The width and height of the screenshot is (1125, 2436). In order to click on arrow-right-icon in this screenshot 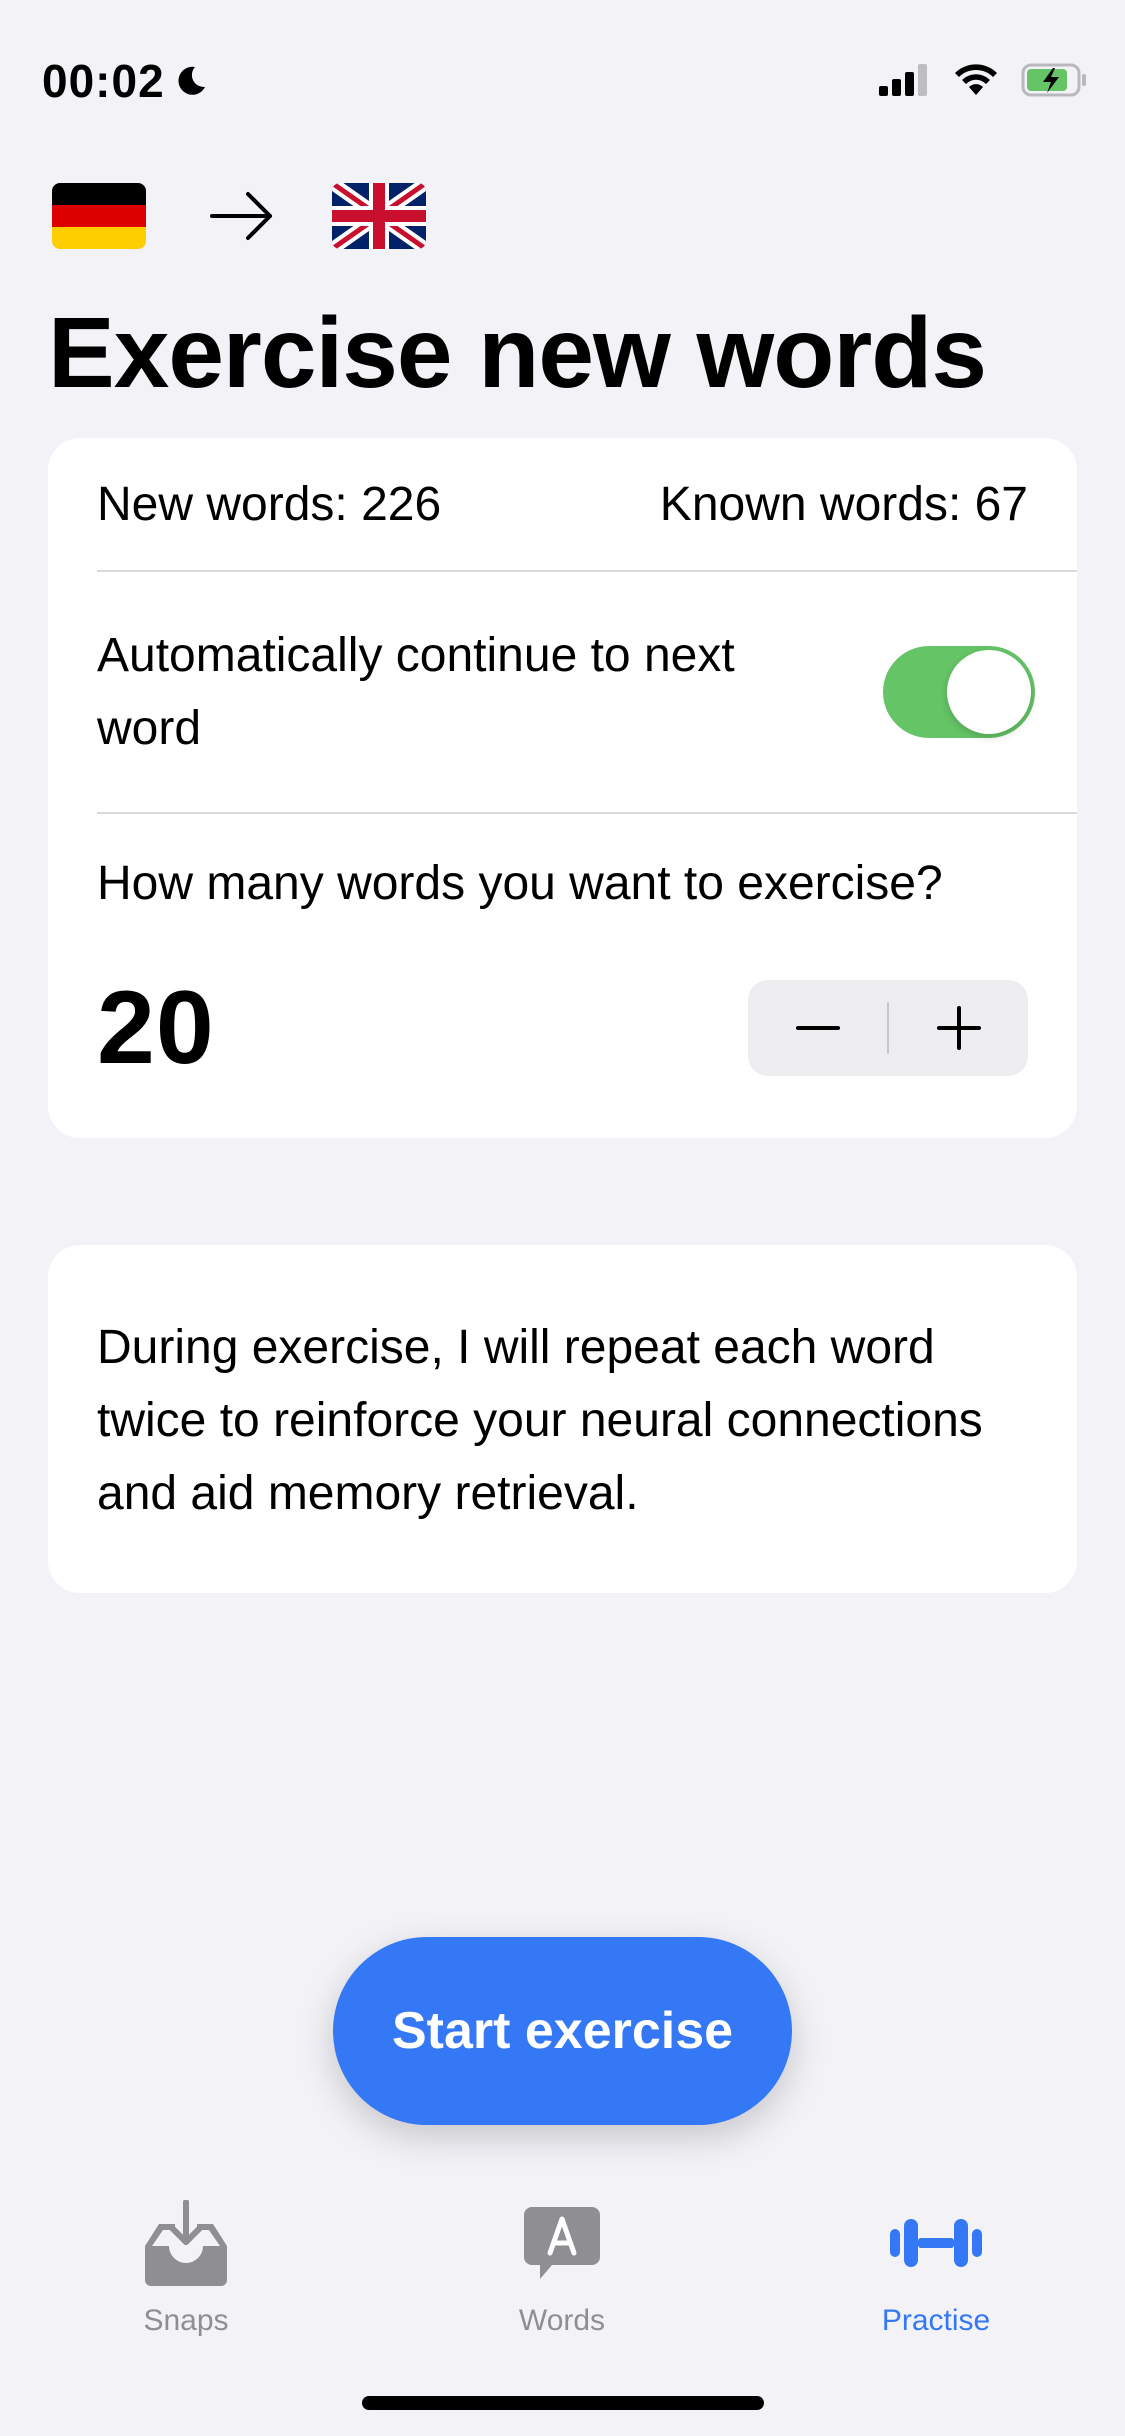, I will do `click(241, 216)`.